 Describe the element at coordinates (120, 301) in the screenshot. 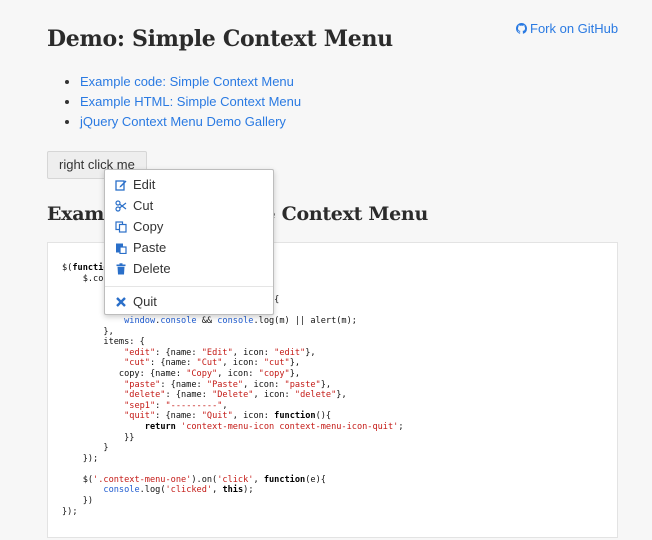

I see `quit-icon` at that location.